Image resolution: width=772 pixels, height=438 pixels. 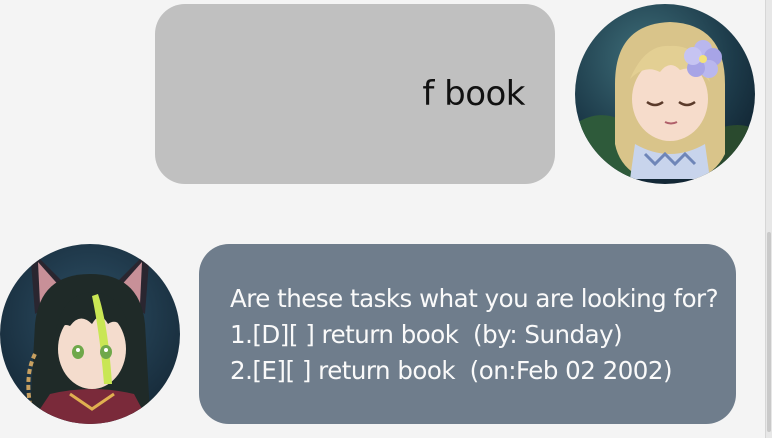 I want to click on vertical-scrollbar, so click(x=768, y=219).